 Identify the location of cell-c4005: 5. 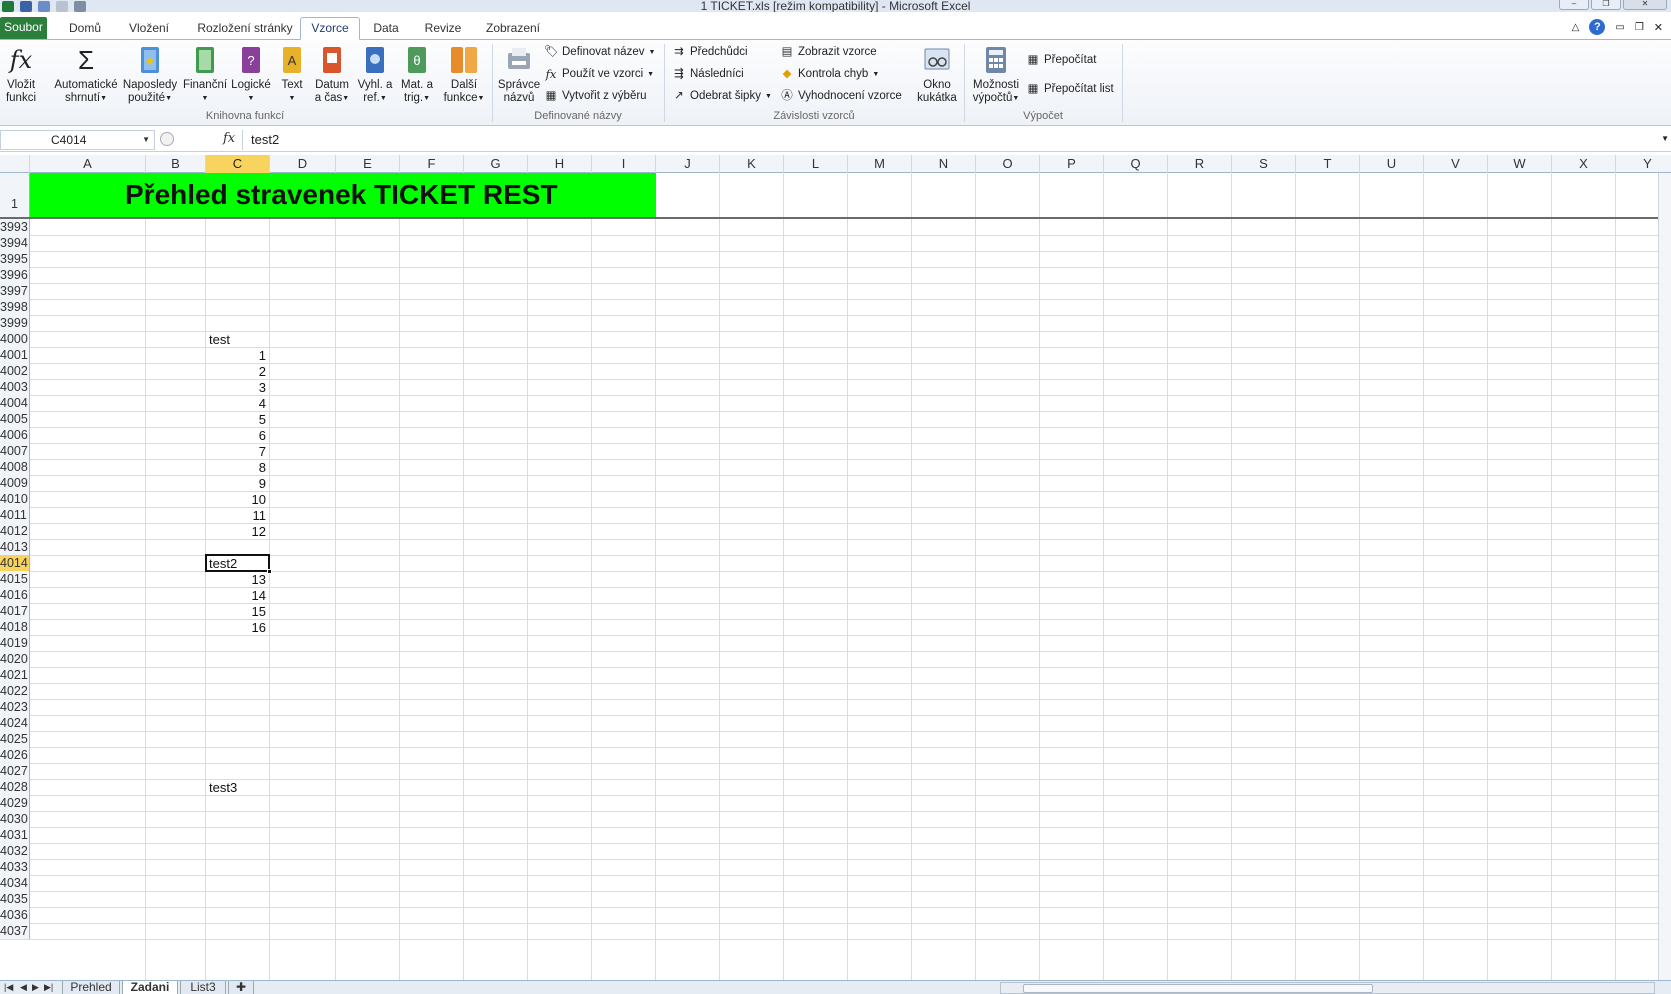
(238, 419).